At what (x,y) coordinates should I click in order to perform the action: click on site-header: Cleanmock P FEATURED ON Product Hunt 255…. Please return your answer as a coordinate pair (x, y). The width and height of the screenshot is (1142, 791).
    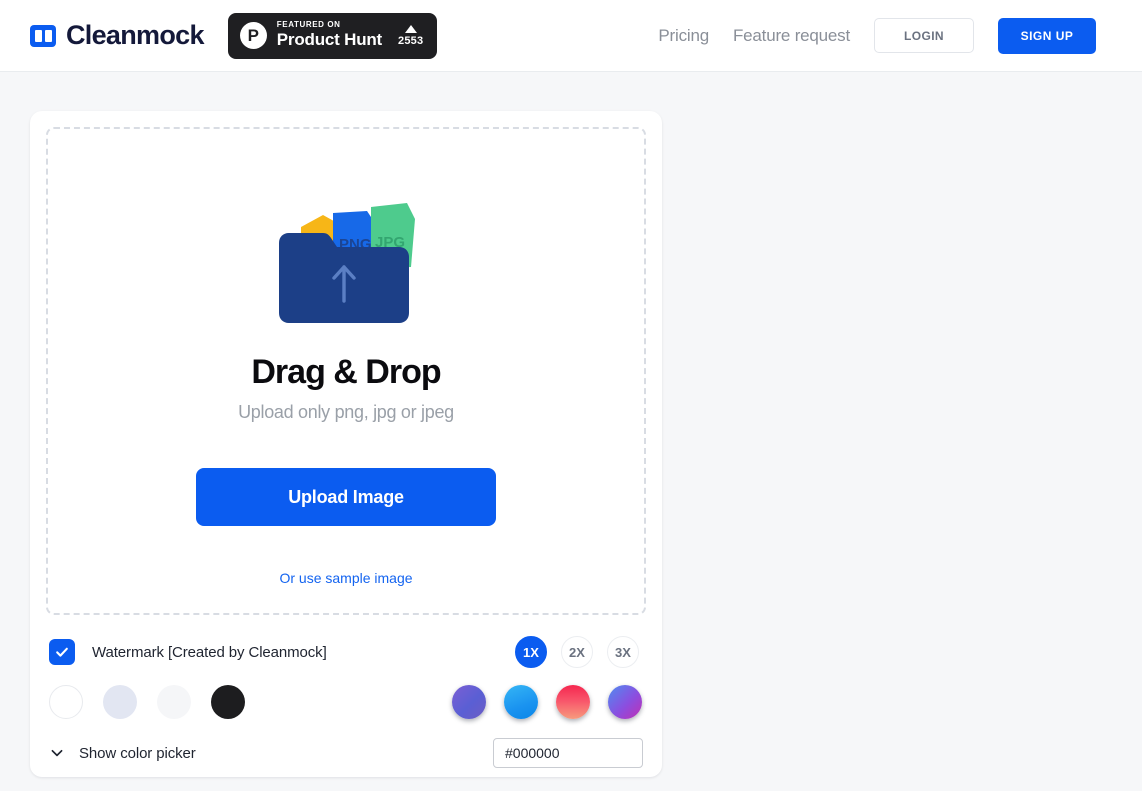
    Looking at the image, I should click on (571, 36).